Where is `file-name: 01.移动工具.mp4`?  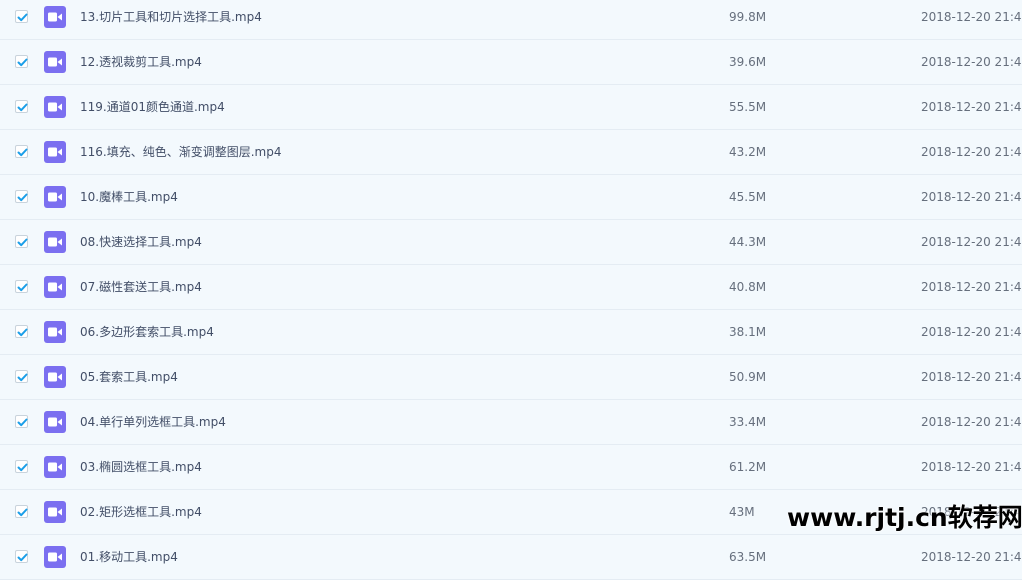 file-name: 01.移动工具.mp4 is located at coordinates (129, 557).